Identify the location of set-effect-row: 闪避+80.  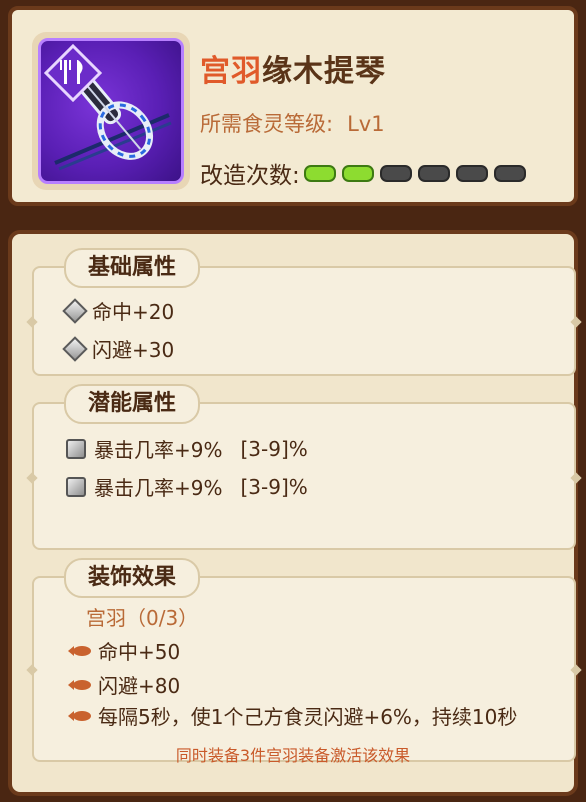
(123, 684).